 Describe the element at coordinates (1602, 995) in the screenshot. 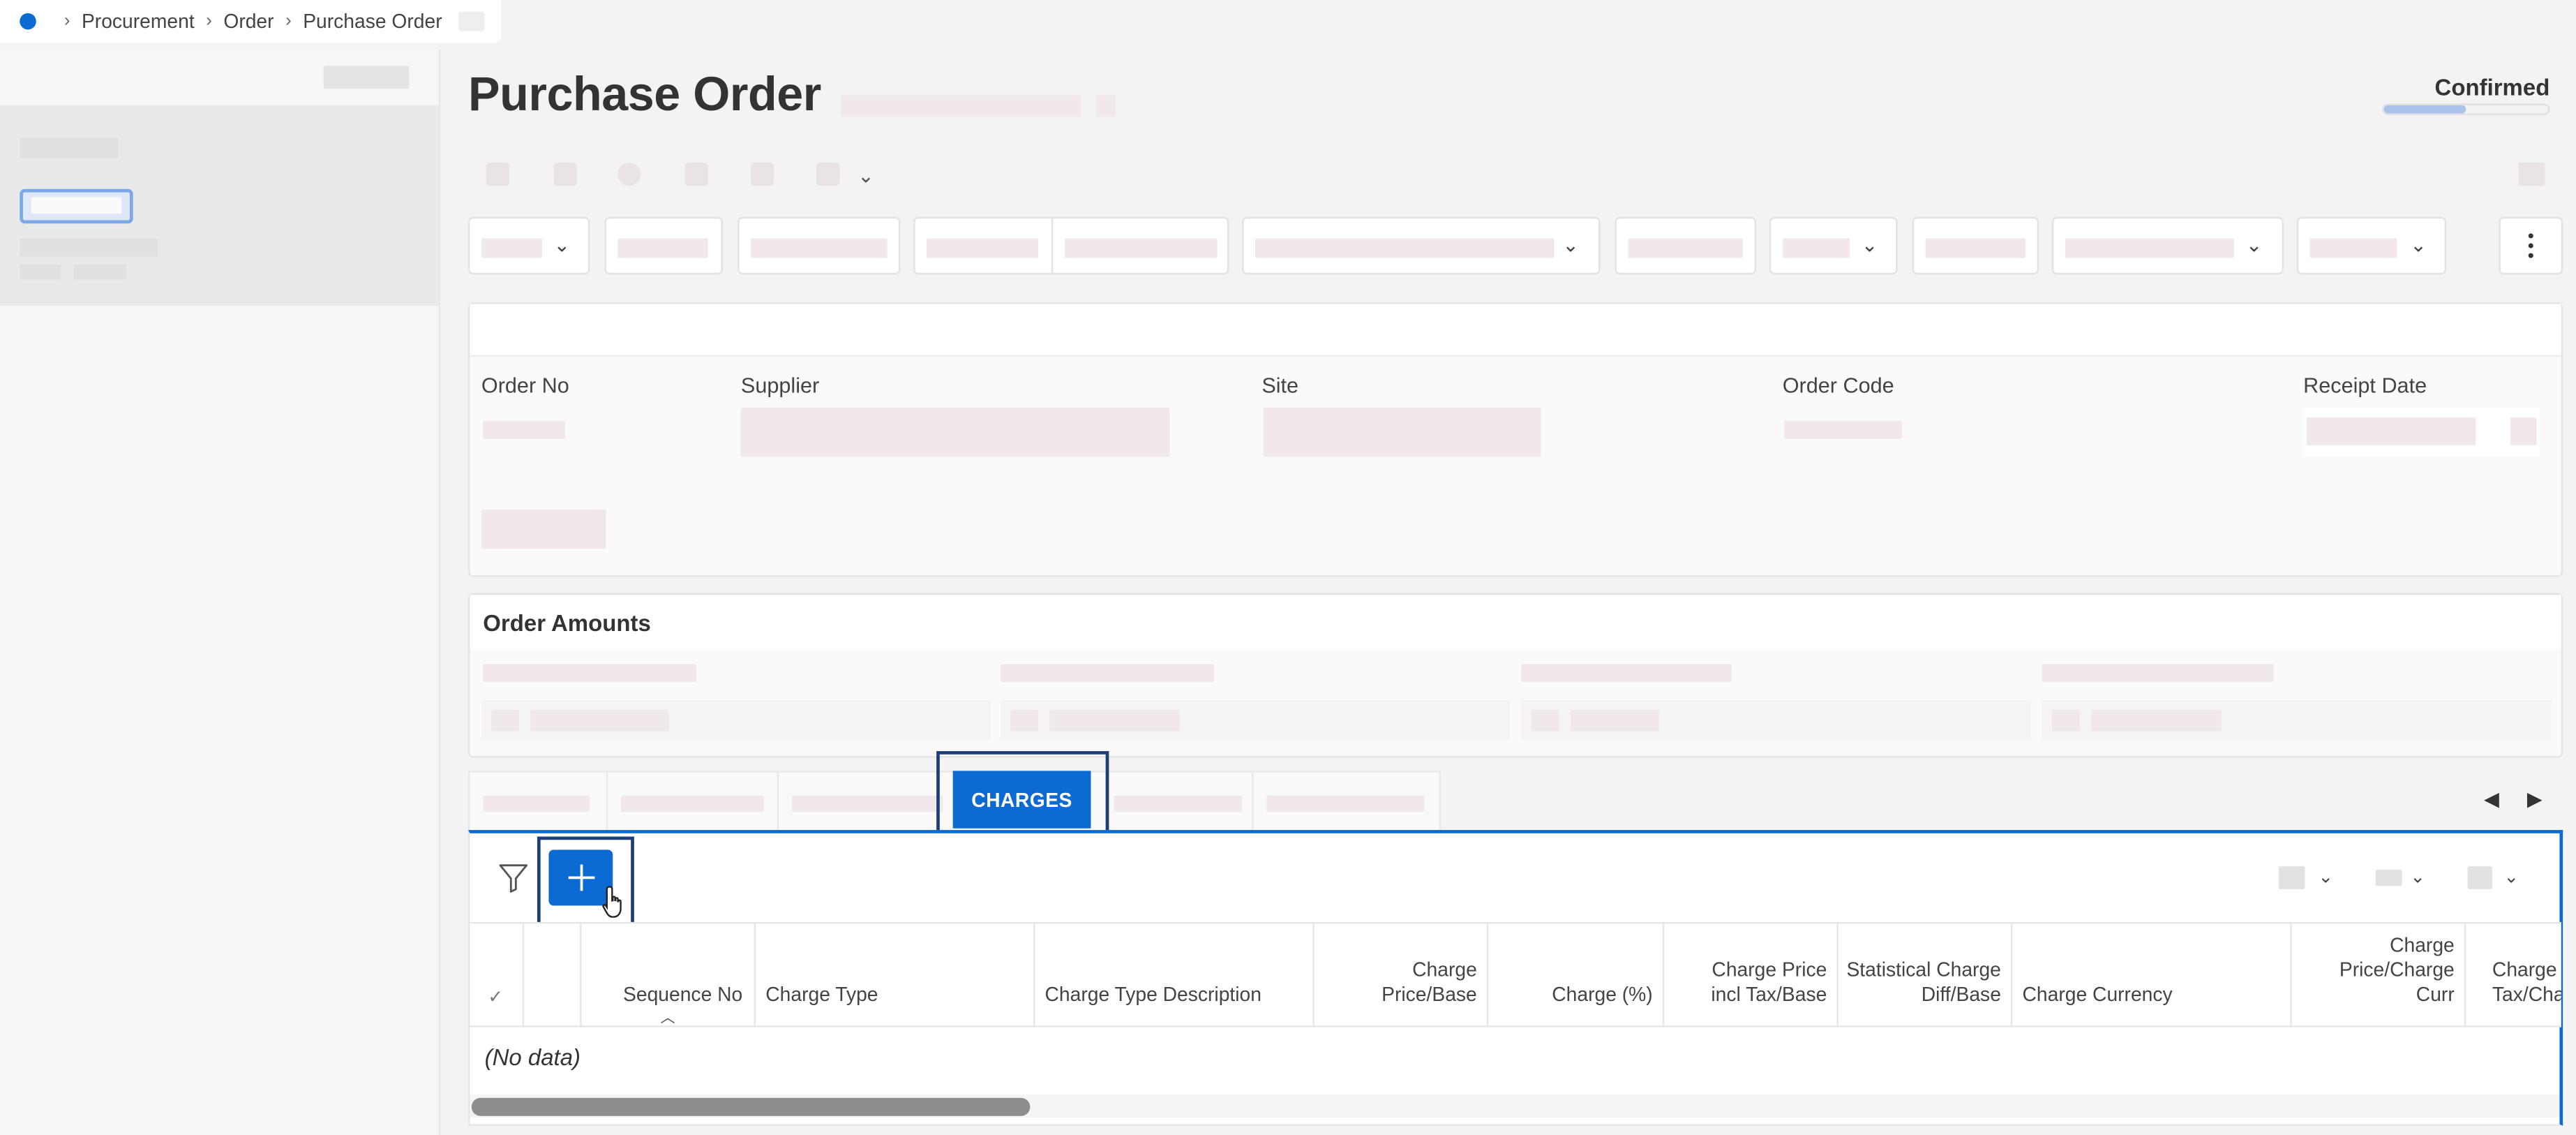

I see `column-label: Charge (%)` at that location.